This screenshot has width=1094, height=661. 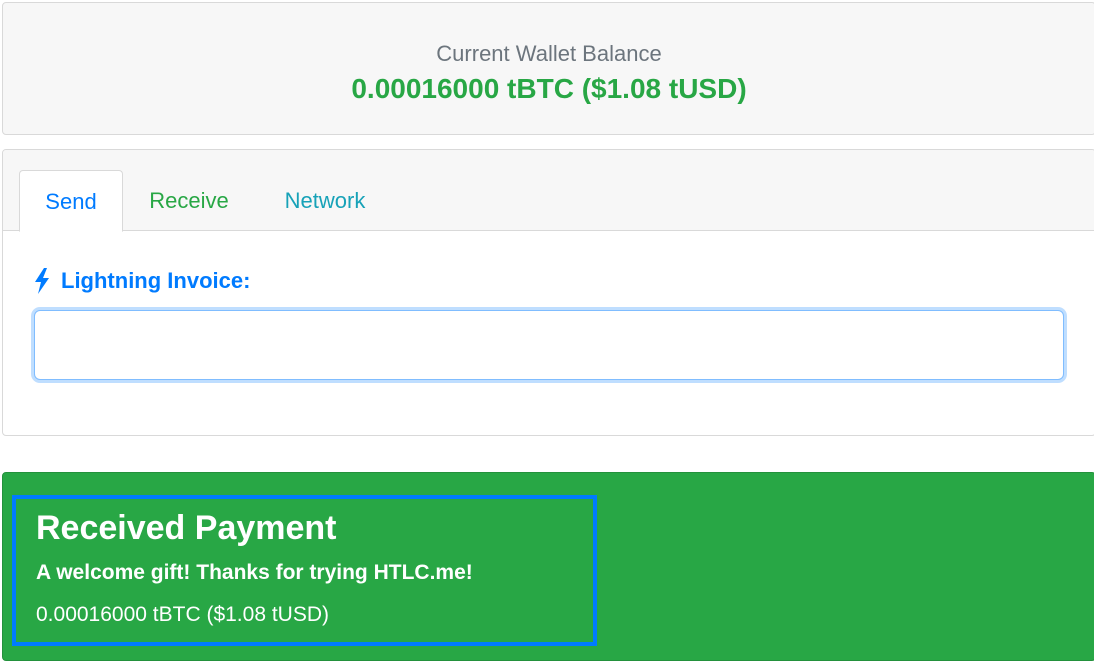 What do you see at coordinates (548, 191) in the screenshot?
I see `tab-bar: Send Receive Network` at bounding box center [548, 191].